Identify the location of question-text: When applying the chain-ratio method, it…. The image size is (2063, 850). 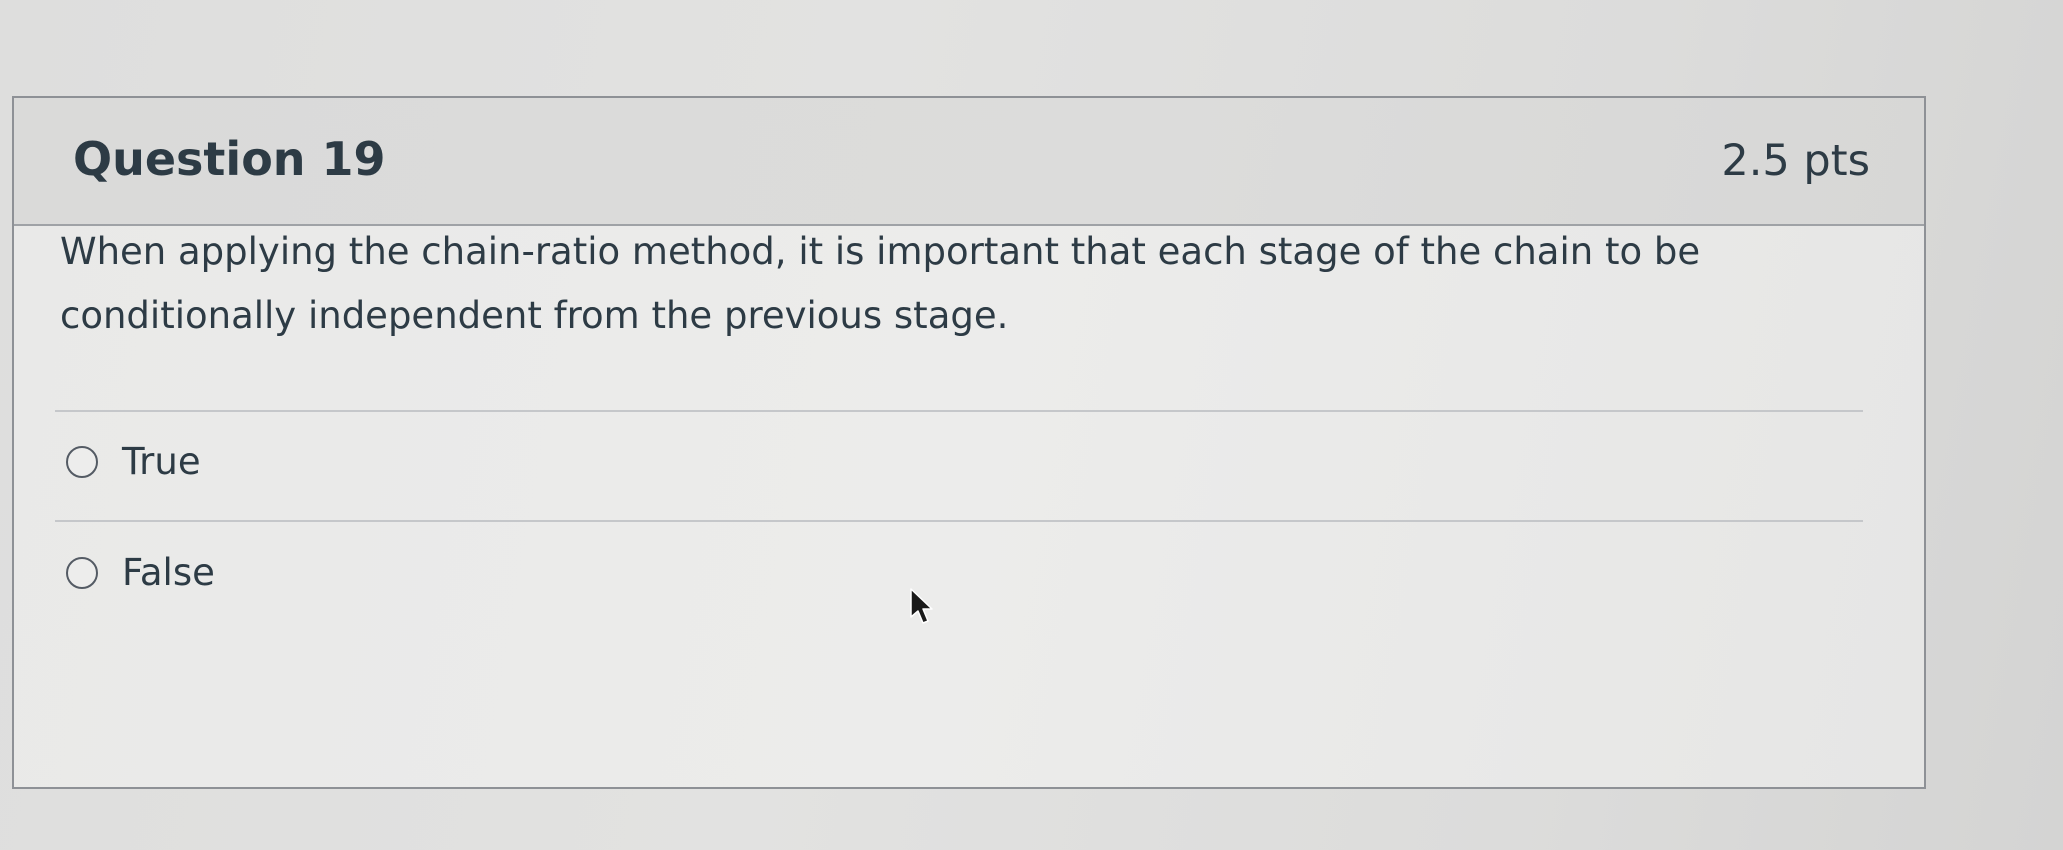
(880, 283).